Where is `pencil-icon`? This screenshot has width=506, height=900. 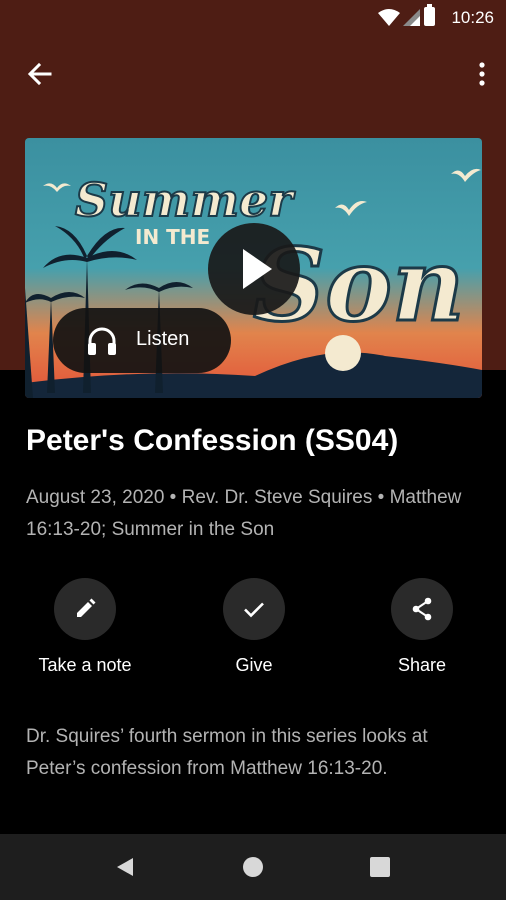
pencil-icon is located at coordinates (86, 607).